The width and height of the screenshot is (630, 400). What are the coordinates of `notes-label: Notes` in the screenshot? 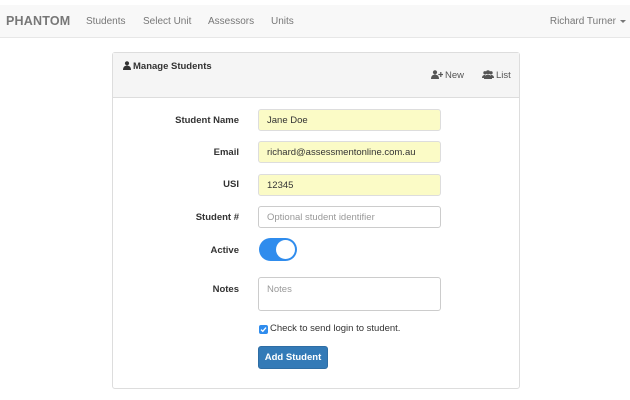 It's located at (225, 289).